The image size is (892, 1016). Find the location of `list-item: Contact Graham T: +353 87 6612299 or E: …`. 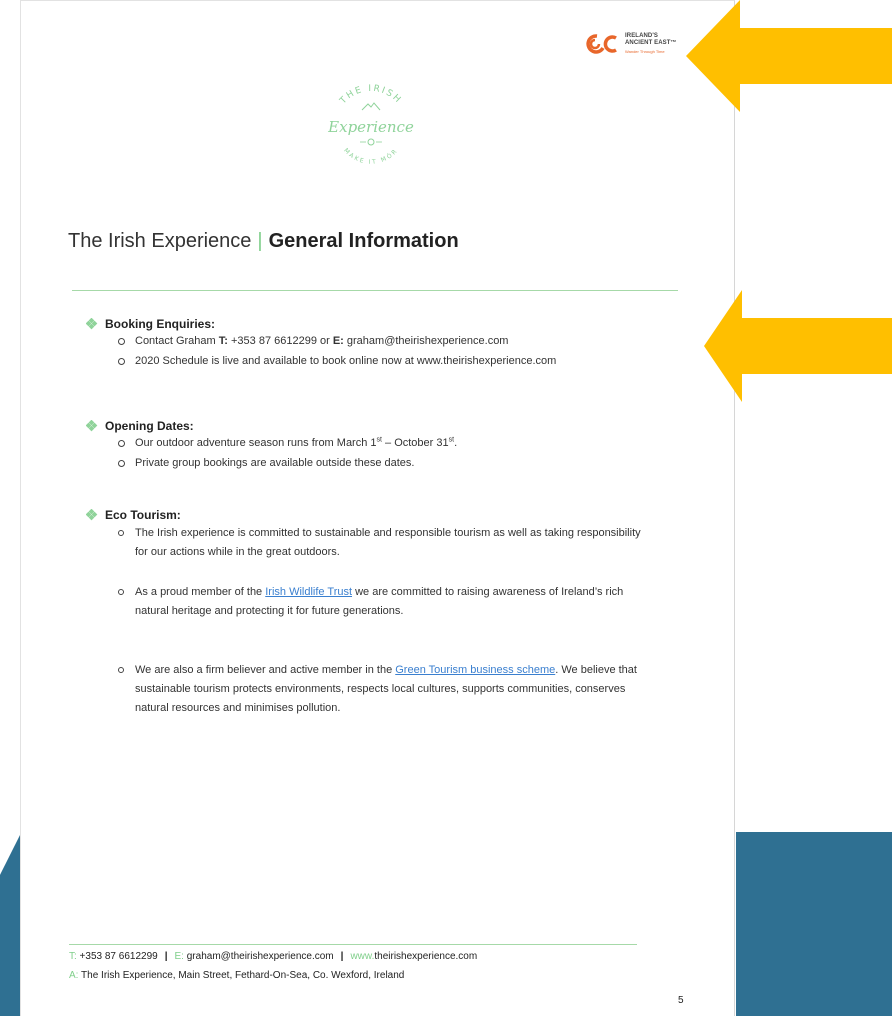

list-item: Contact Graham T: +353 87 6612299 or E: … is located at coordinates (386, 342).